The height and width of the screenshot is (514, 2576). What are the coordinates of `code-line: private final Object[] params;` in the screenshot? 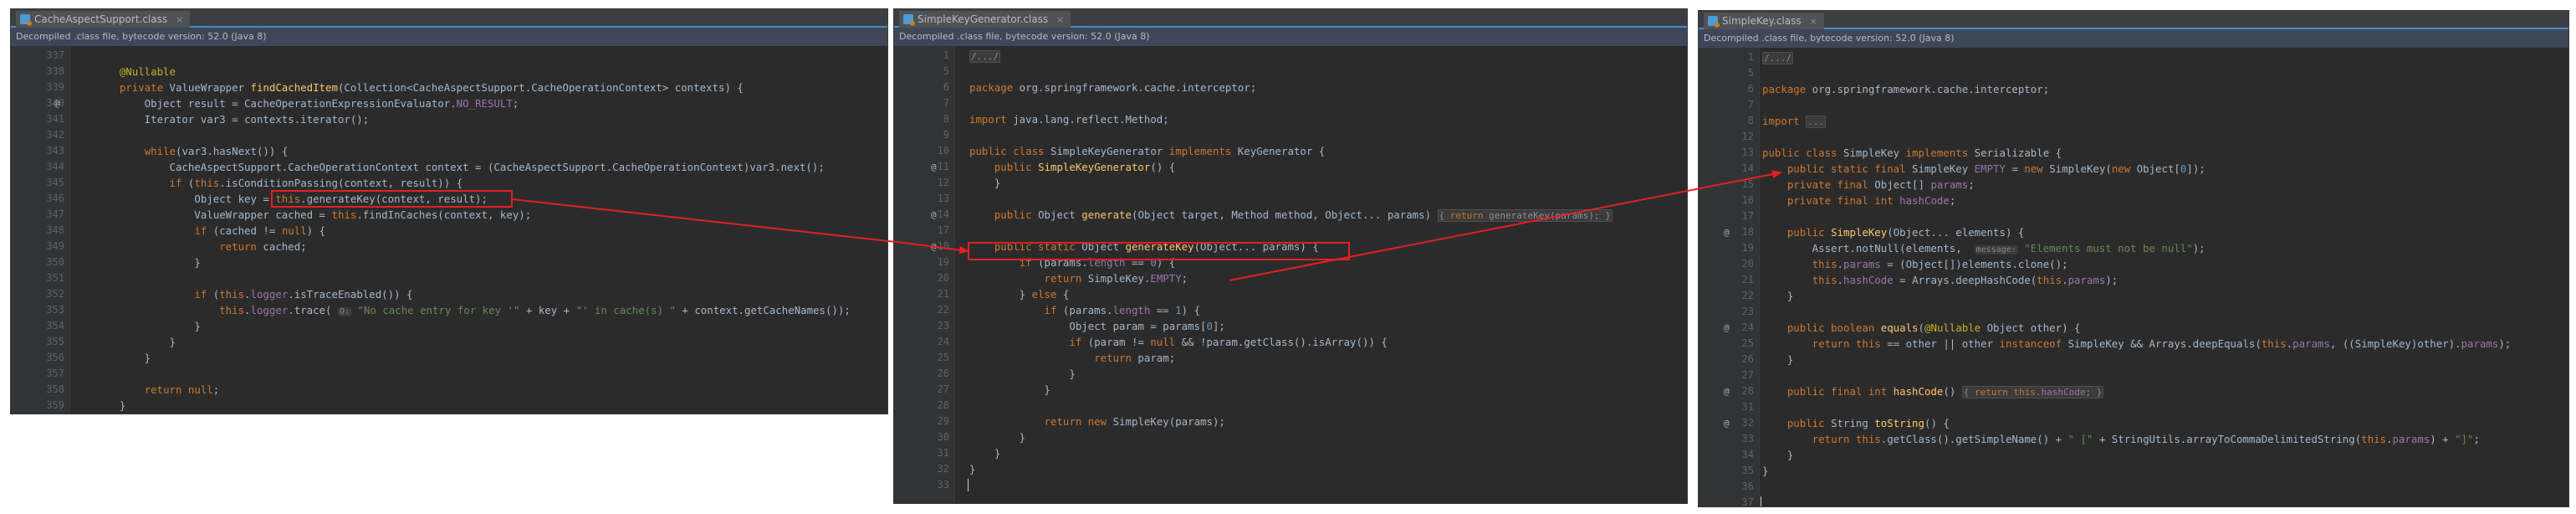 It's located at (1880, 184).